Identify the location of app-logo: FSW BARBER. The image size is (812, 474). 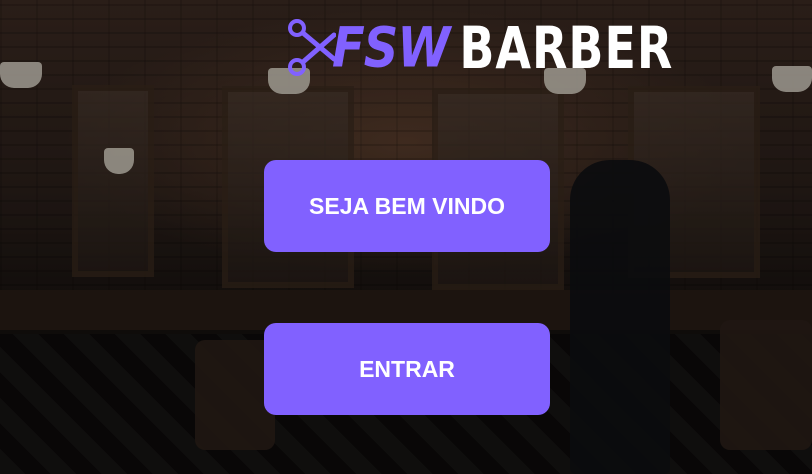
(479, 48).